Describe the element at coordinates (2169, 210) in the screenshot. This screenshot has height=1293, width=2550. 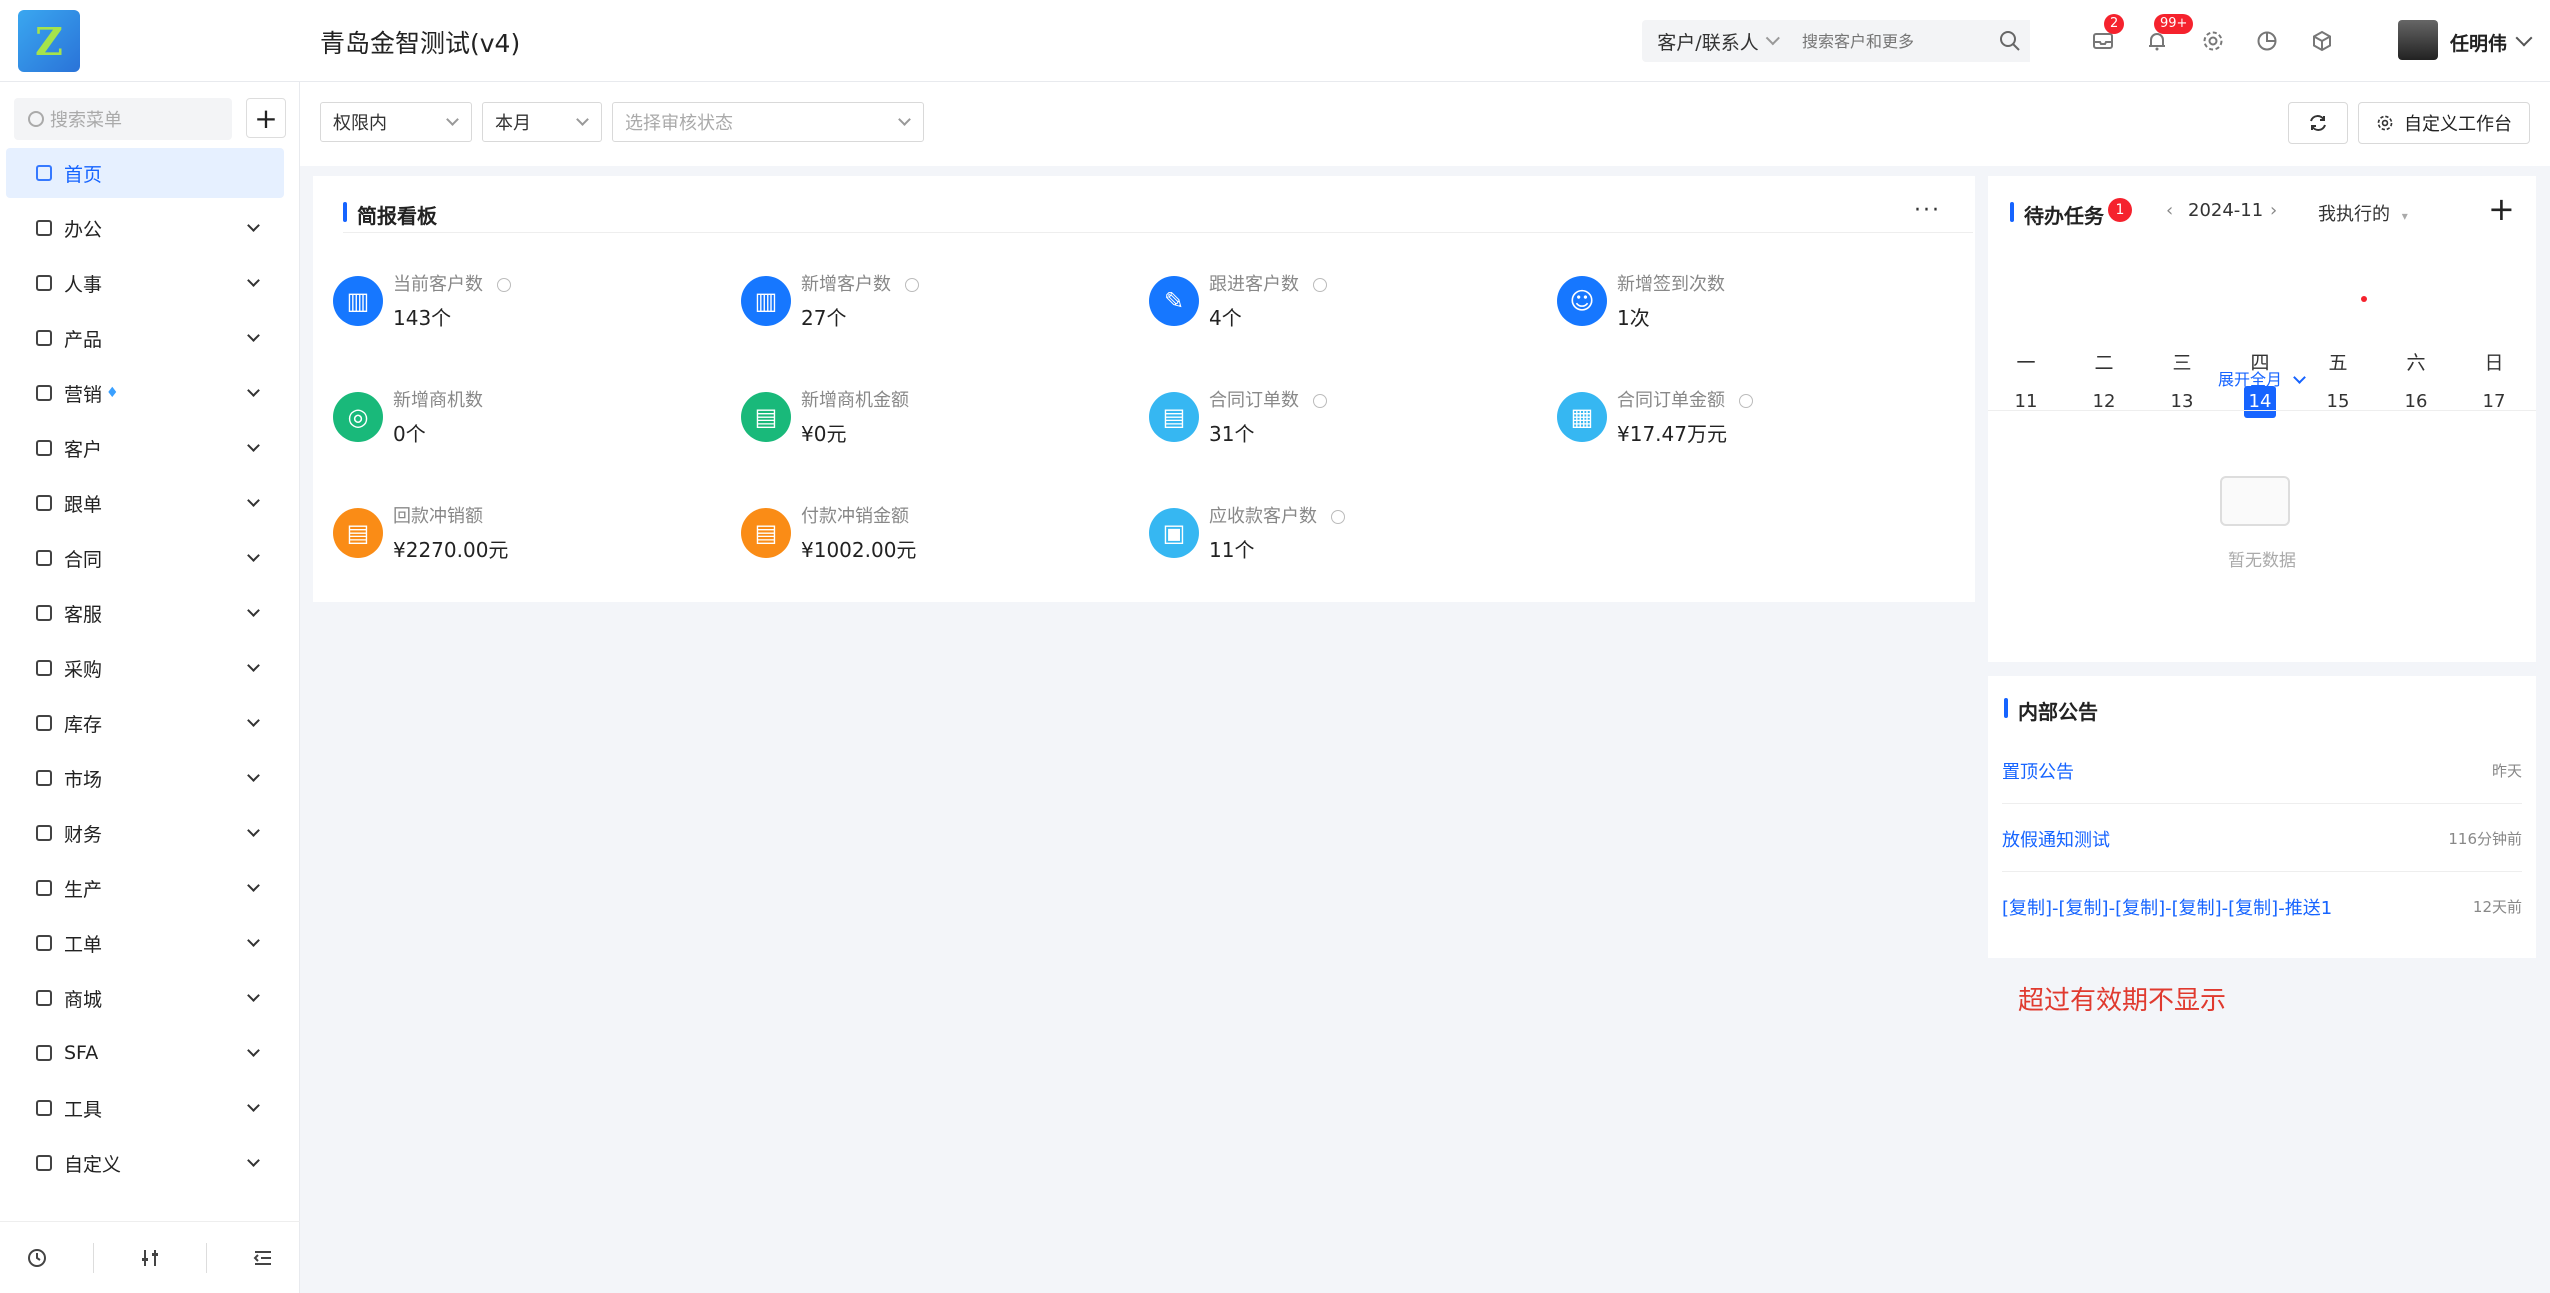
I see `chevron-left-icon: ‹` at that location.